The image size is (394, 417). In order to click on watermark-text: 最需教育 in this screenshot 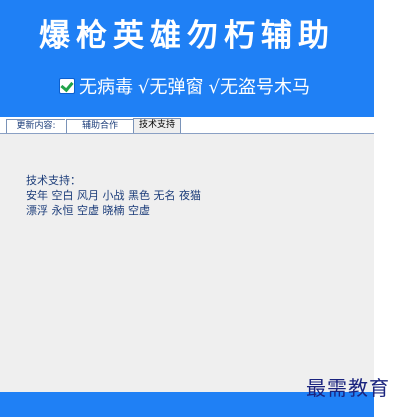, I will do `click(348, 388)`.